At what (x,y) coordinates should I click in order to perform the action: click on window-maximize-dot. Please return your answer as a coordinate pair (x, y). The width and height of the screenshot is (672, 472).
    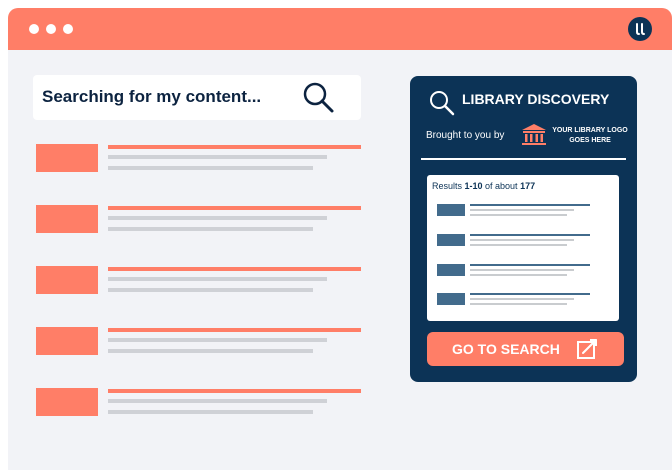
    Looking at the image, I should click on (68, 29).